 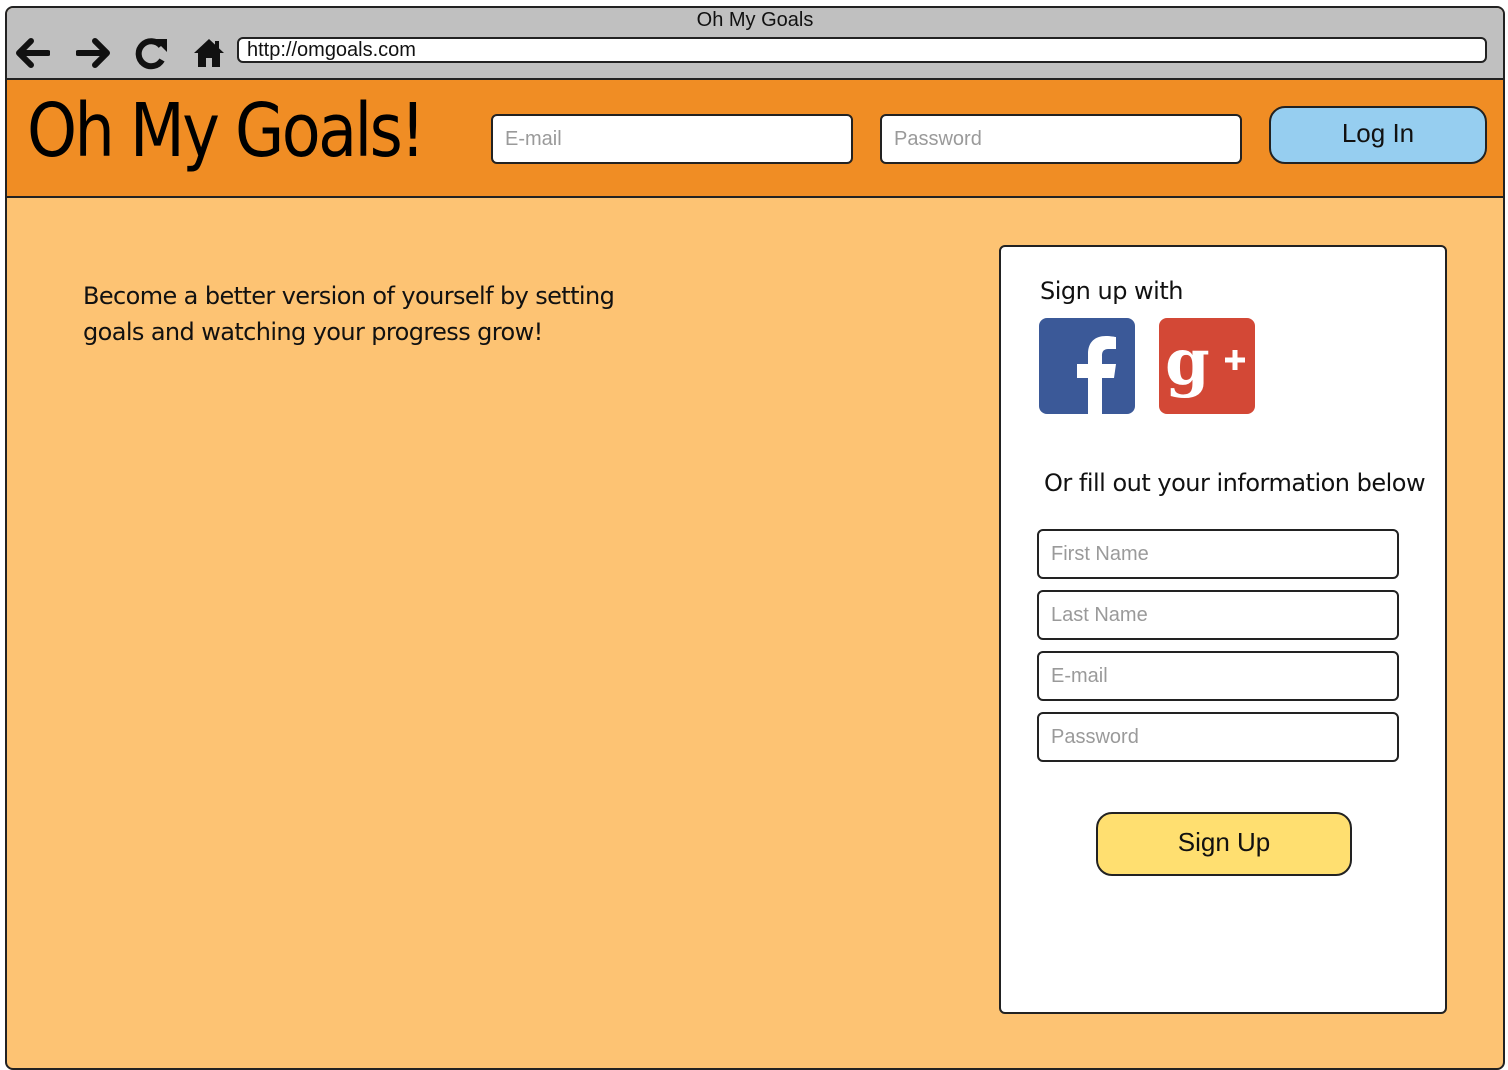 What do you see at coordinates (209, 53) in the screenshot?
I see `home-icon` at bounding box center [209, 53].